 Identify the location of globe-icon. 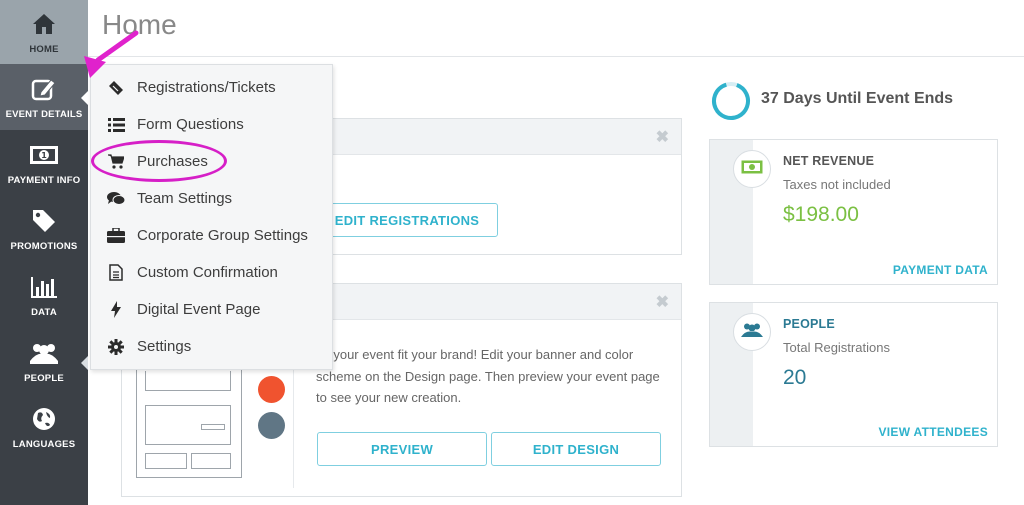
(44, 419).